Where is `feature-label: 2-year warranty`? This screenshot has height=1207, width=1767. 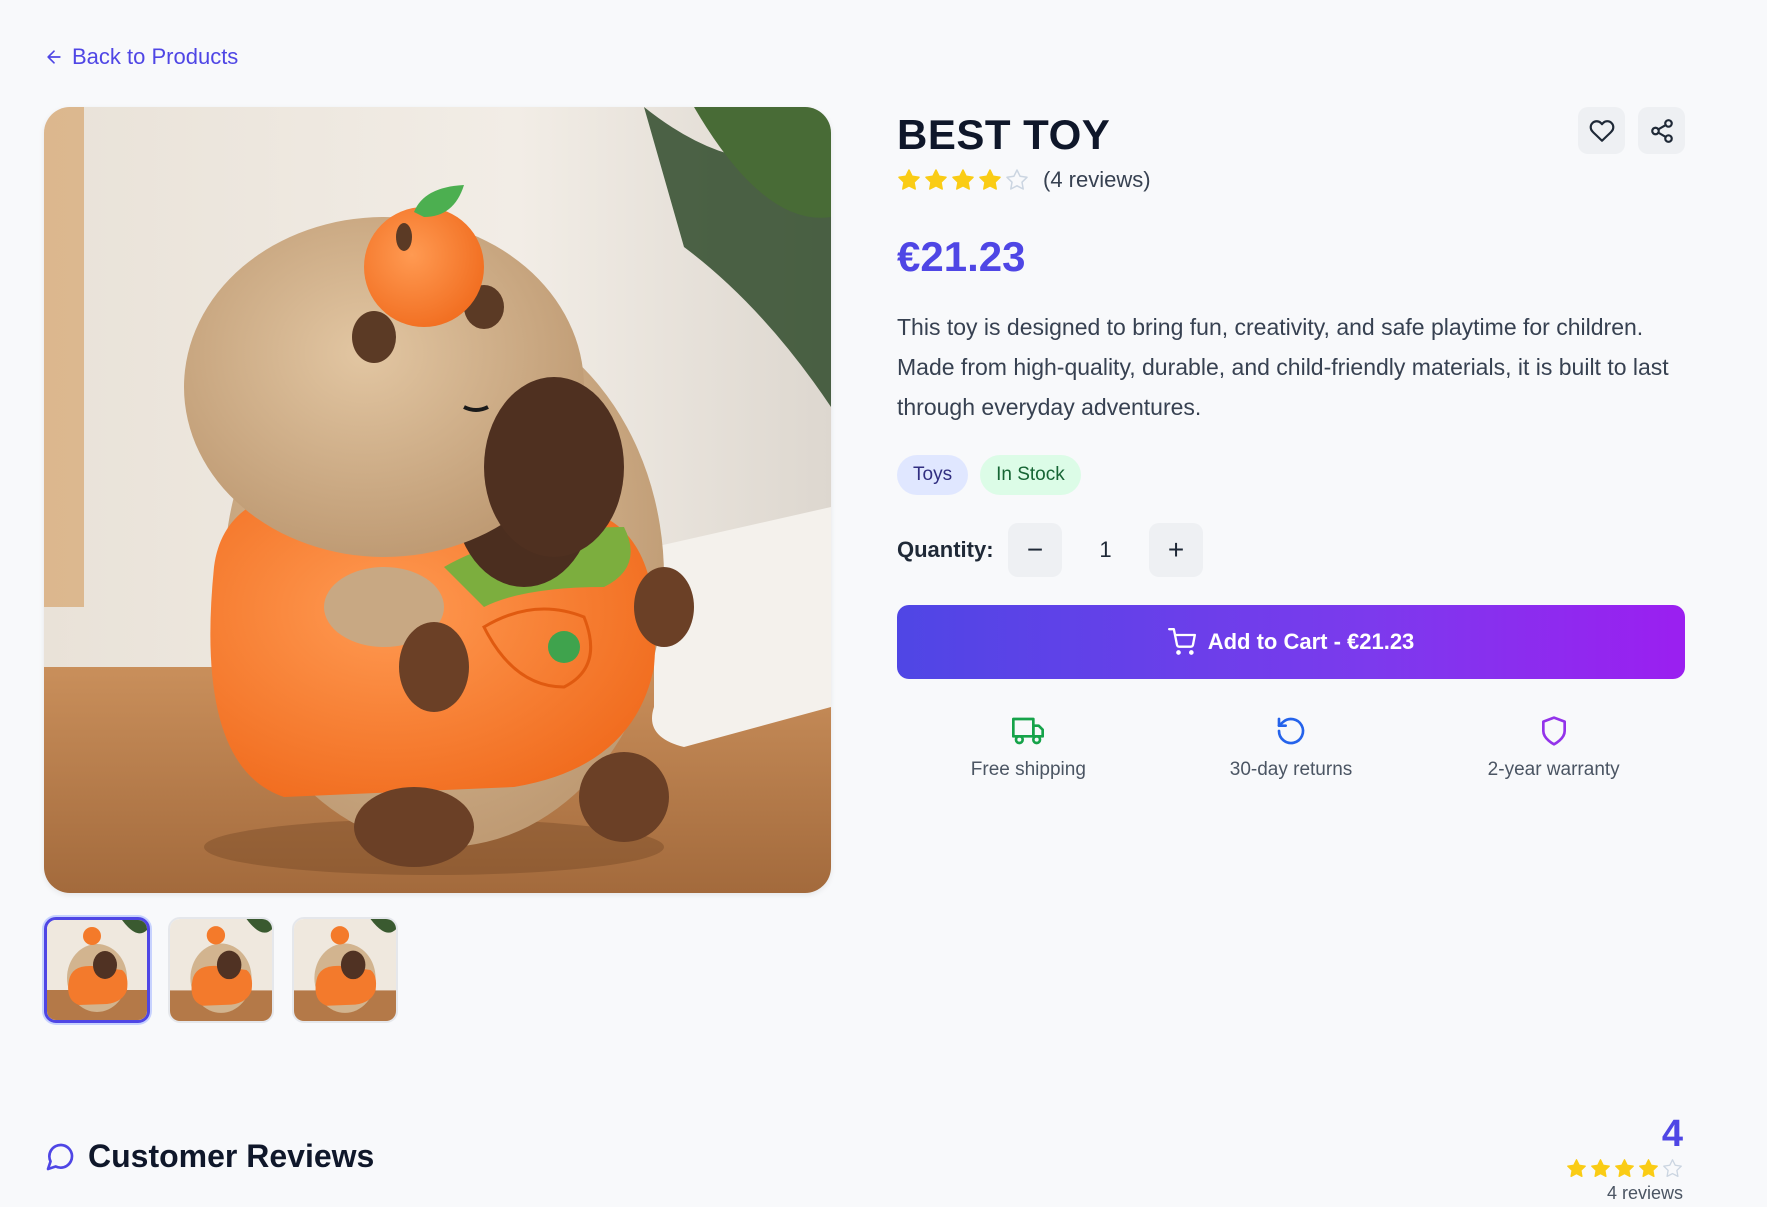 feature-label: 2-year warranty is located at coordinates (1553, 769).